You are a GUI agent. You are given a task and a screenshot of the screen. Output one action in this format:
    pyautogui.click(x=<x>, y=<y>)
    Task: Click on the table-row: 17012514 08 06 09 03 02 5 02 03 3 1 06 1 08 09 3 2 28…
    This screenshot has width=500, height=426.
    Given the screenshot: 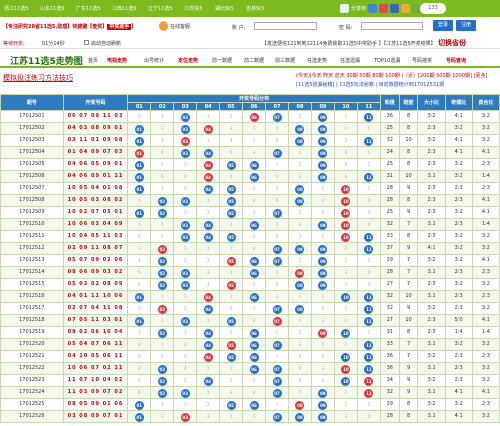 What is the action you would take?
    pyautogui.click(x=250, y=272)
    